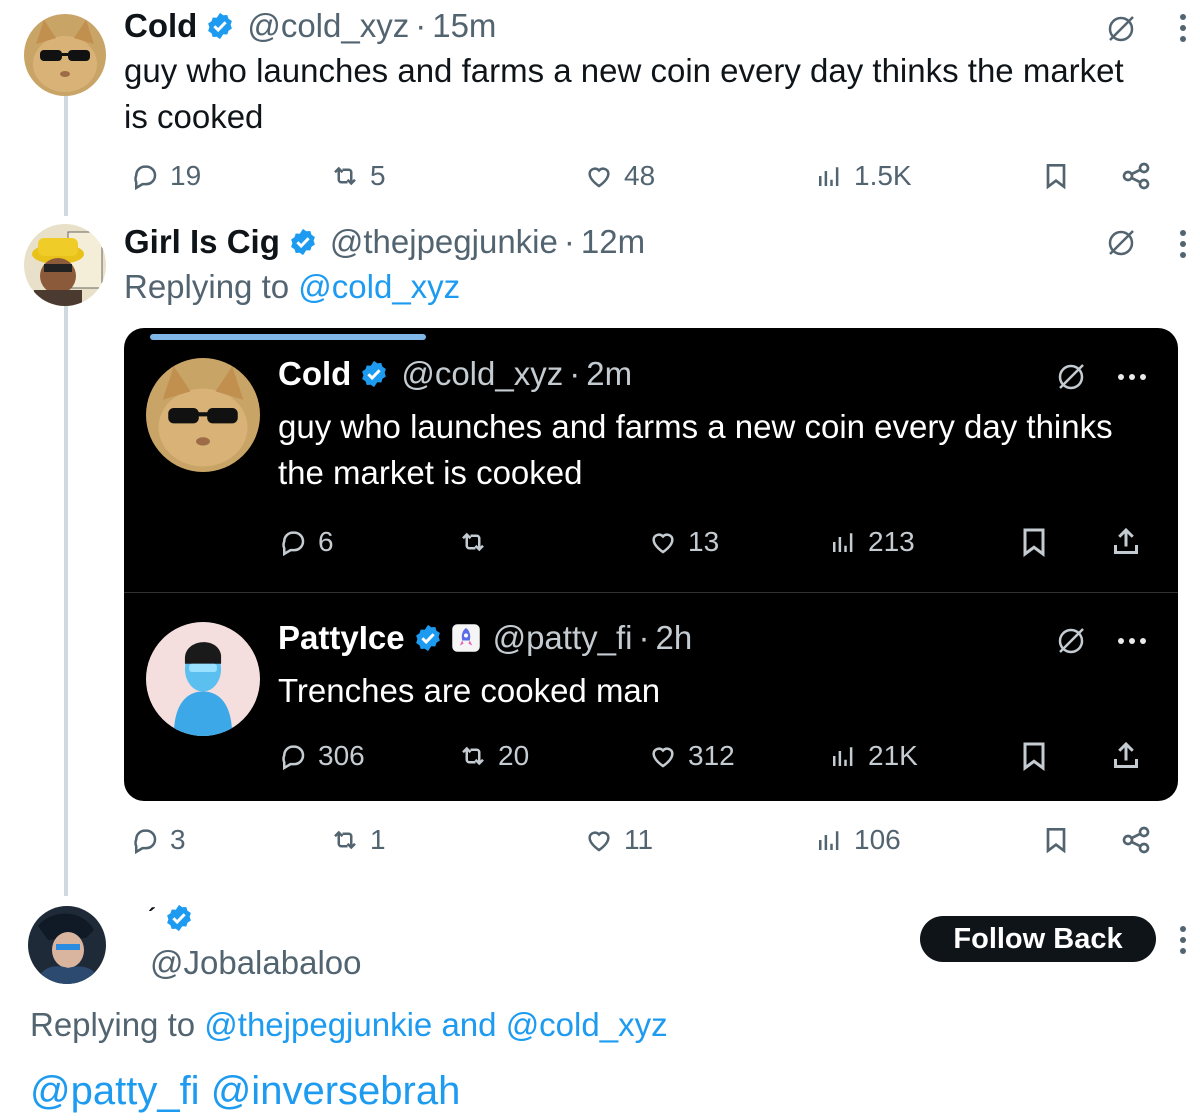 This screenshot has width=1200, height=1120. What do you see at coordinates (306, 542) in the screenshot?
I see `reply-button: 6` at bounding box center [306, 542].